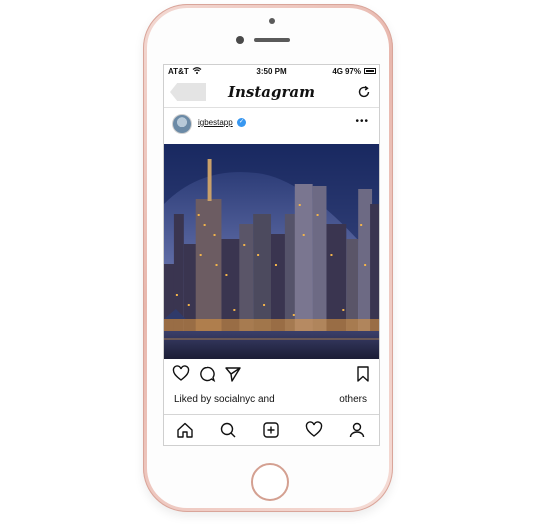 Image resolution: width=550 pixels, height=528 pixels. Describe the element at coordinates (182, 124) in the screenshot. I see `avatar` at that location.